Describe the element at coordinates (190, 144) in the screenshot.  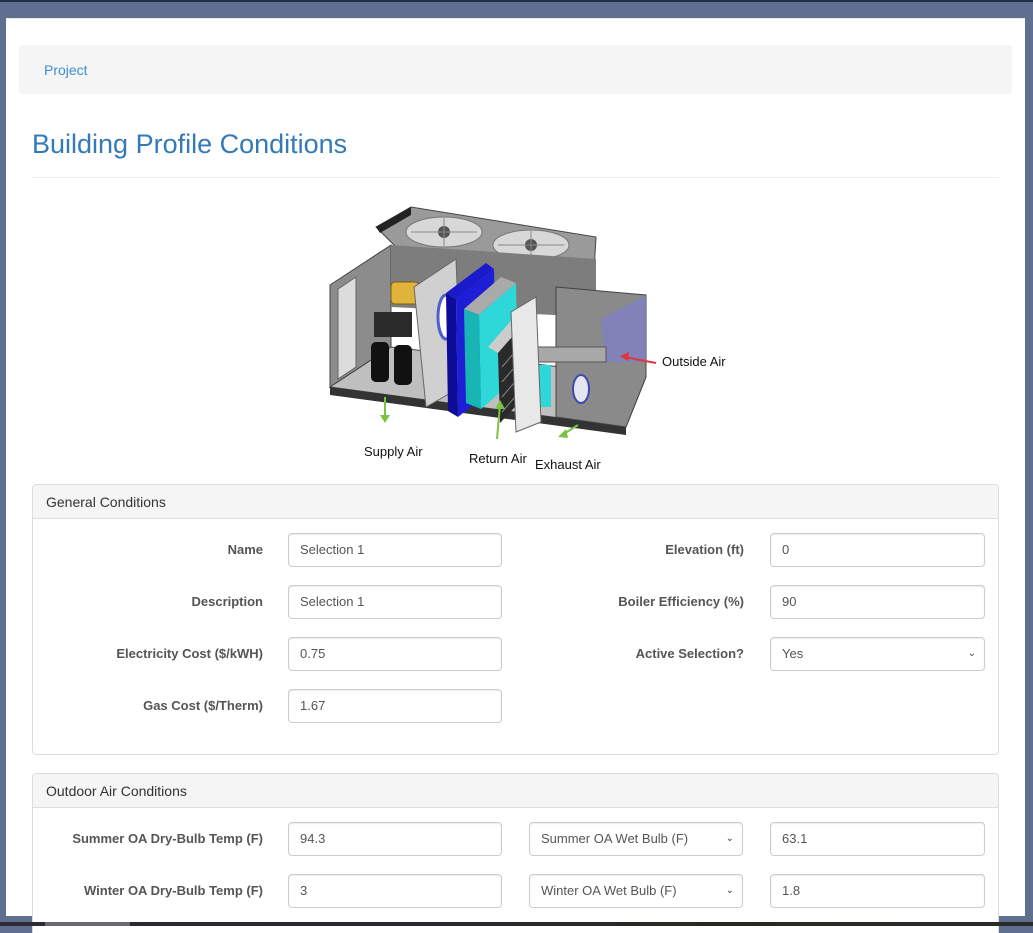
I see `page-title: Building Profile Conditions` at that location.